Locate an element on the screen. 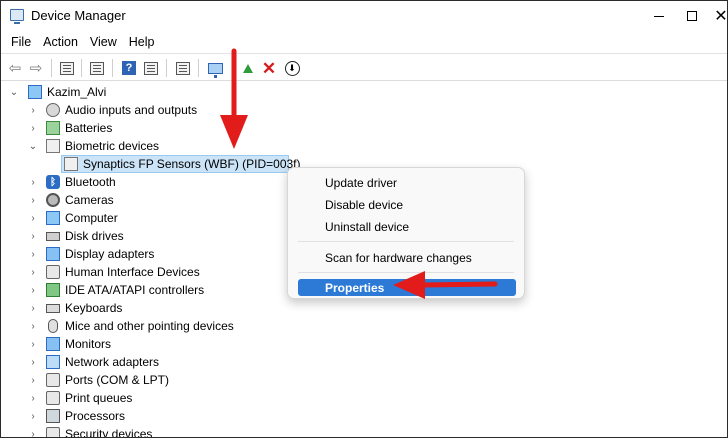  menu-item-label: Properties is located at coordinates (355, 288).